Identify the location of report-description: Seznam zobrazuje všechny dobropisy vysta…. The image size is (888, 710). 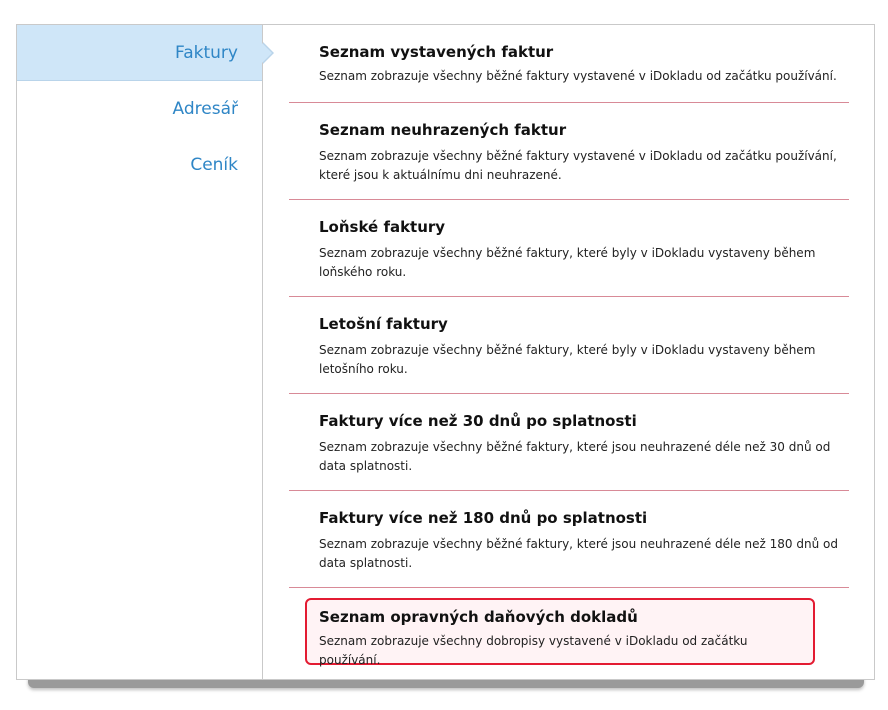
(533, 650).